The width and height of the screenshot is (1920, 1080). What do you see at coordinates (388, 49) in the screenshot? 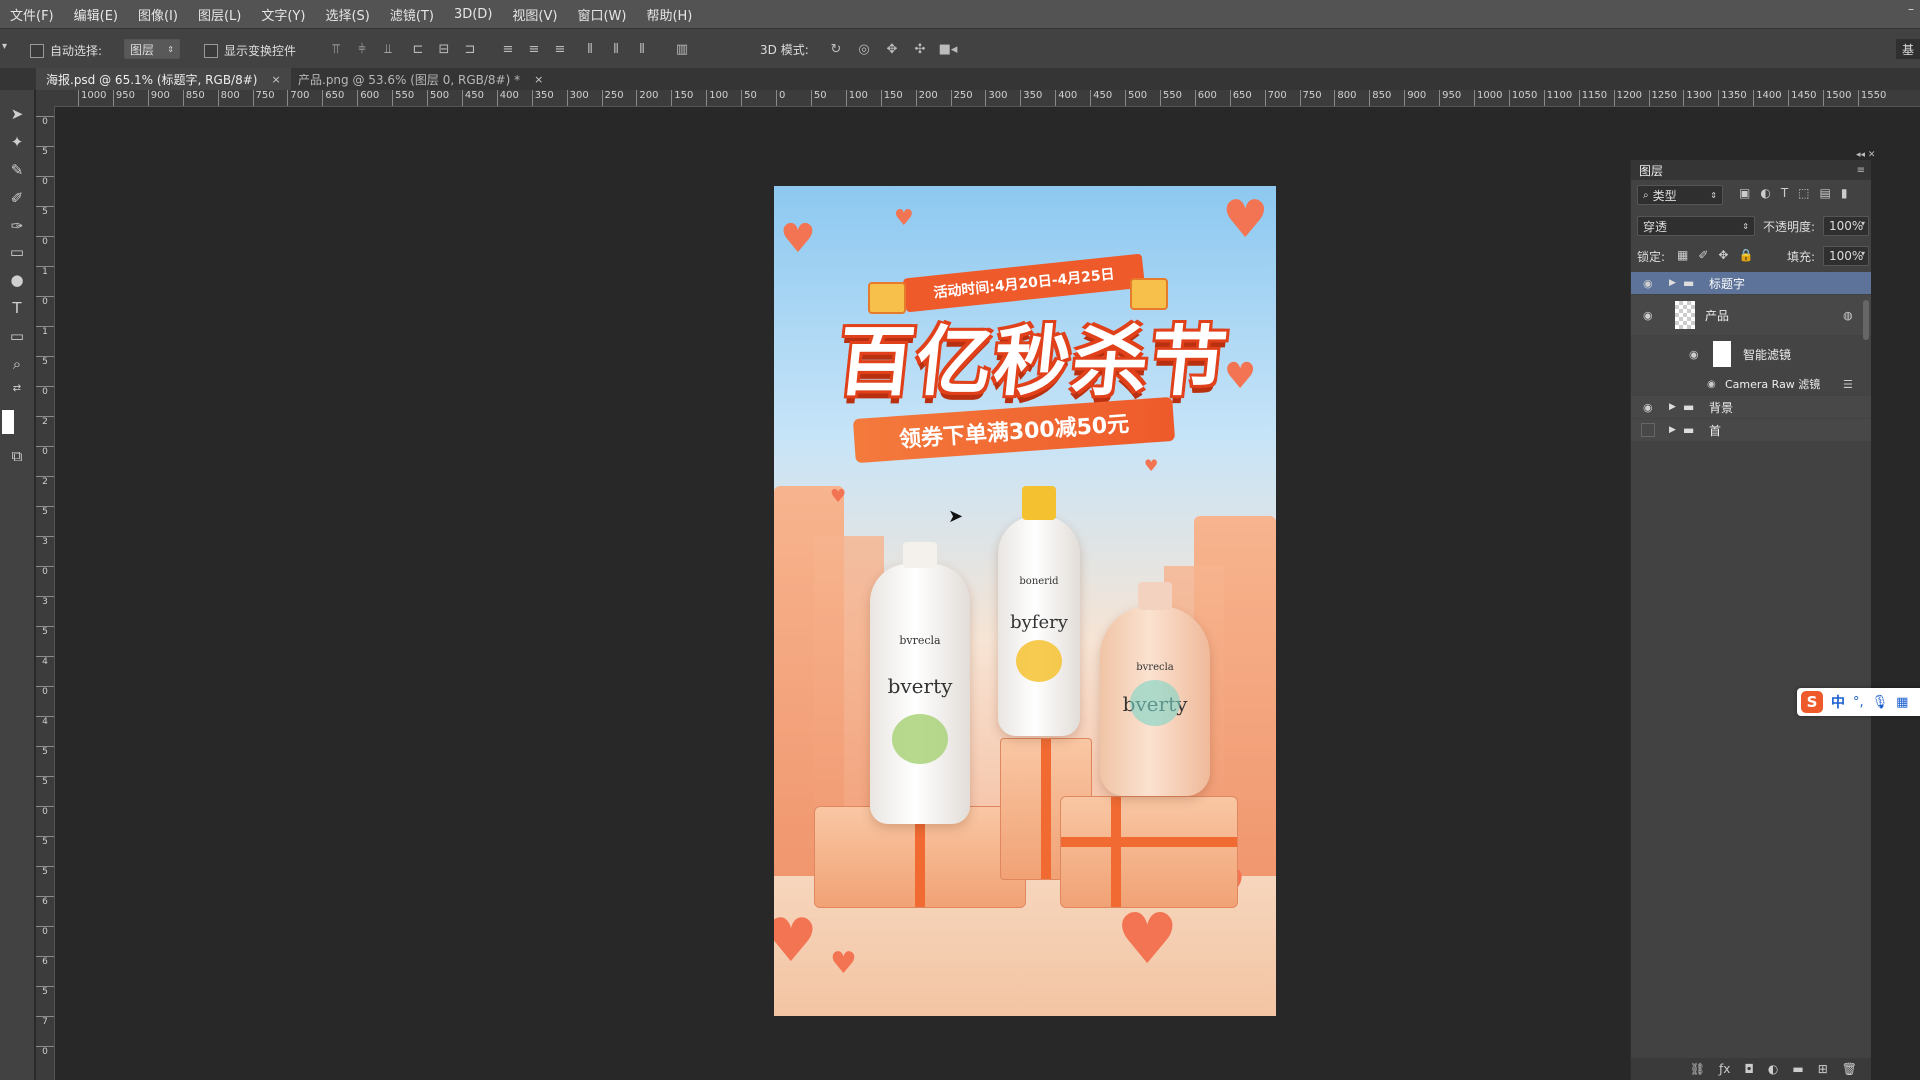
I see `align-bottom-icon: ⫫` at bounding box center [388, 49].